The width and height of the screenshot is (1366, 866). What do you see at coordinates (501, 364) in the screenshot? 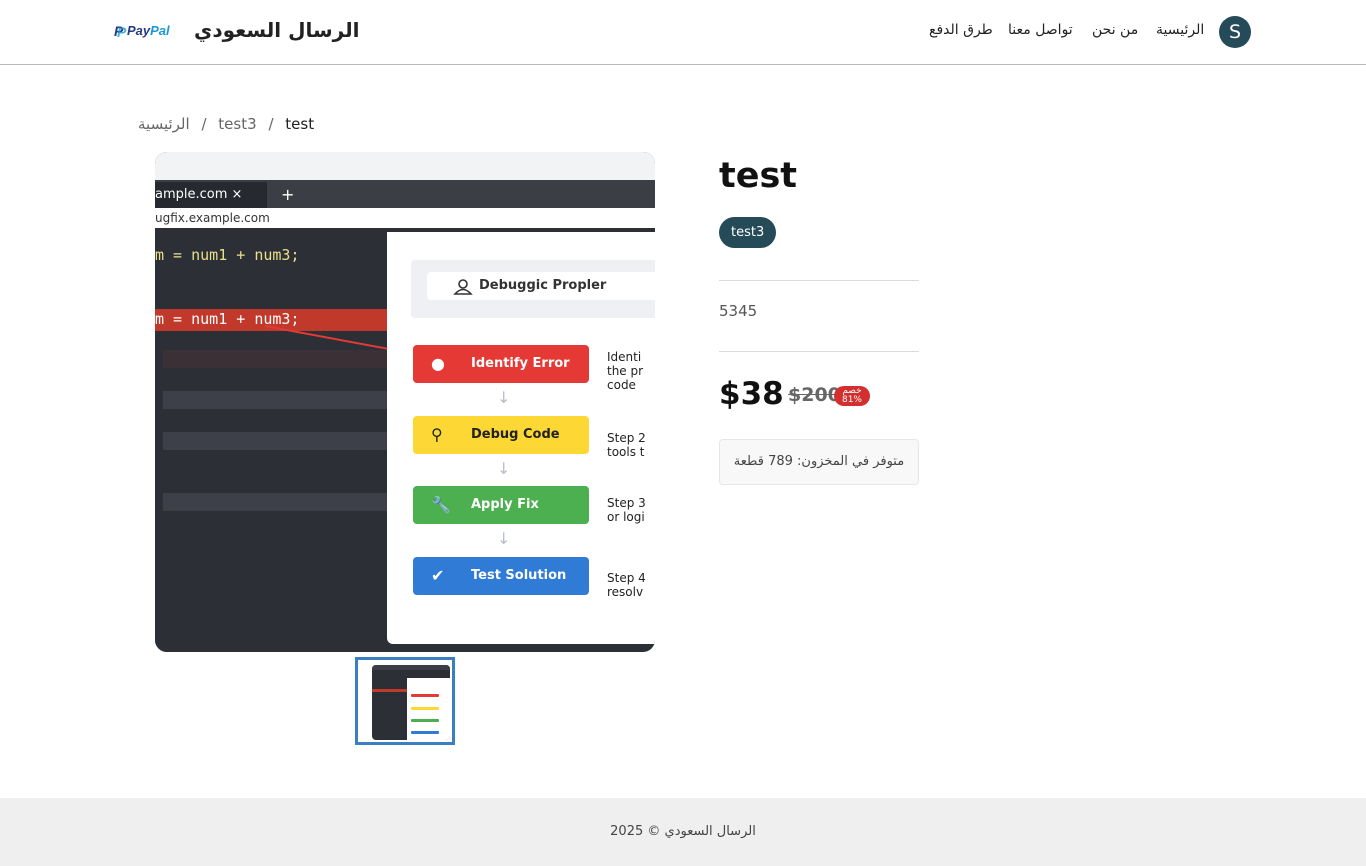
I see `image-step-identify-error: ● Identify Error` at bounding box center [501, 364].